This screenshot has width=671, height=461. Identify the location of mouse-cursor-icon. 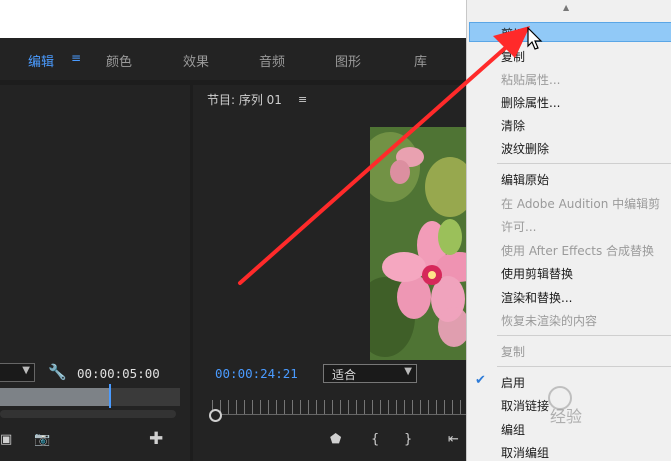
(535, 38).